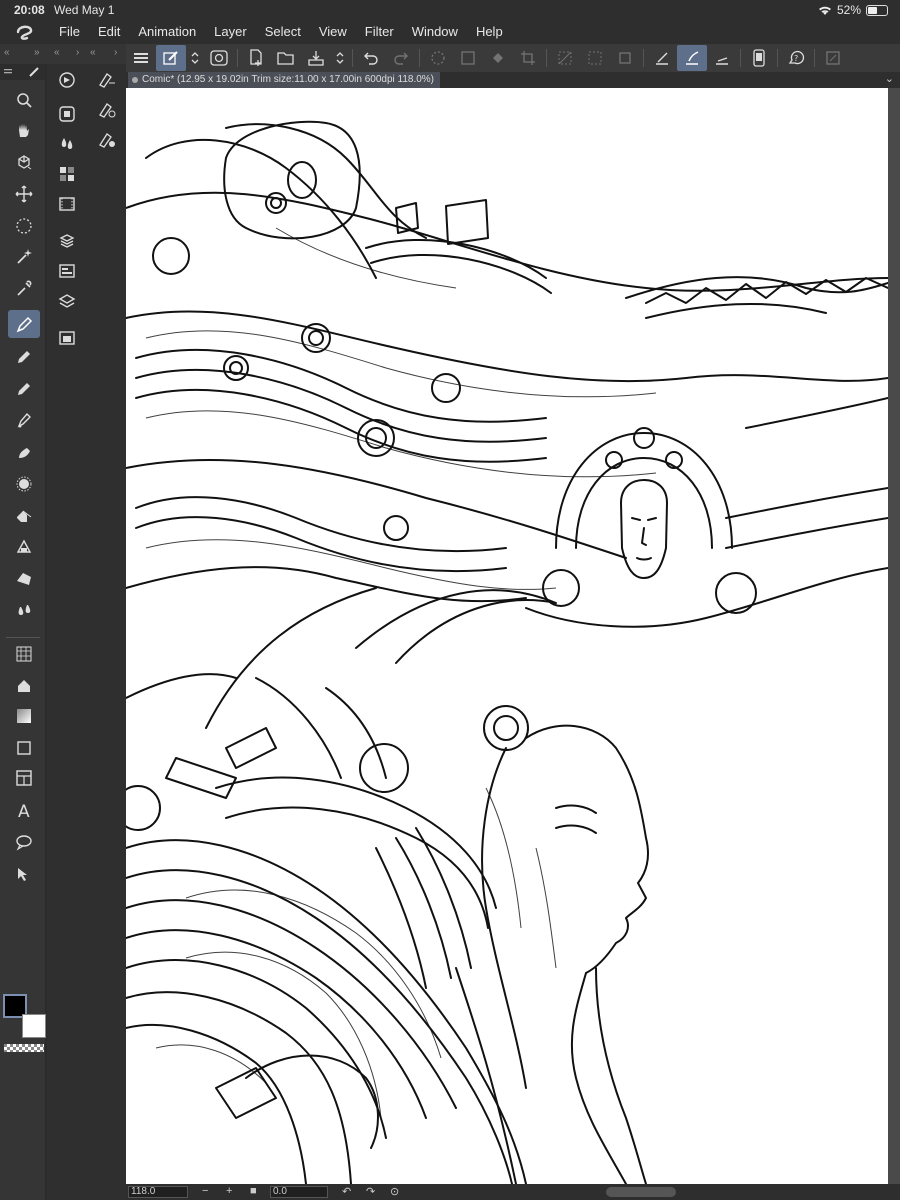  What do you see at coordinates (67, 301) in the screenshot?
I see `layers-icon` at bounding box center [67, 301].